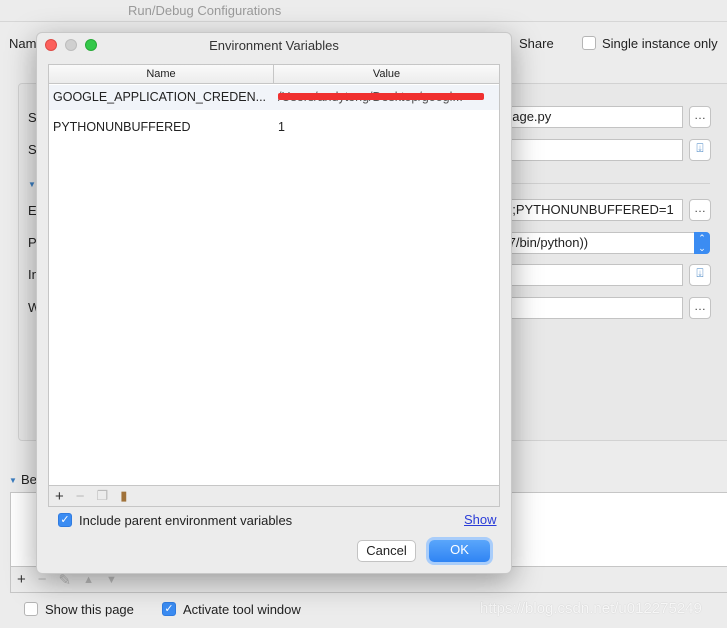 This screenshot has height=628, width=727. I want to click on environment-variables-field: n;PYTHONUNBUFFERED=1, so click(591, 210).